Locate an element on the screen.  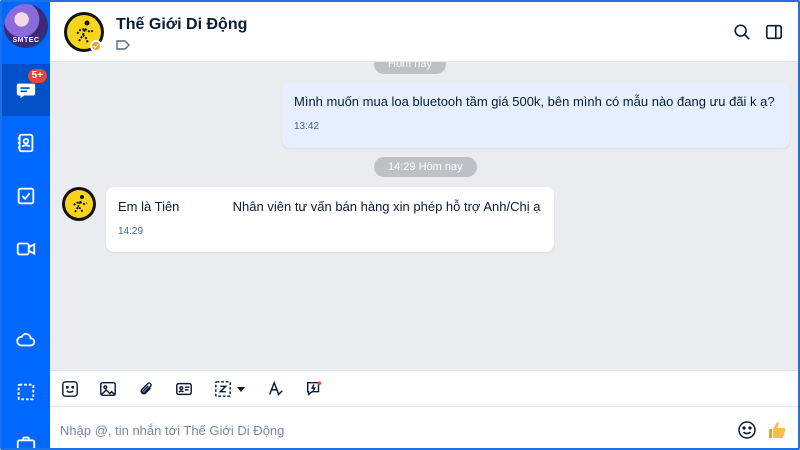
running-man-logo-icon is located at coordinates (80, 204).